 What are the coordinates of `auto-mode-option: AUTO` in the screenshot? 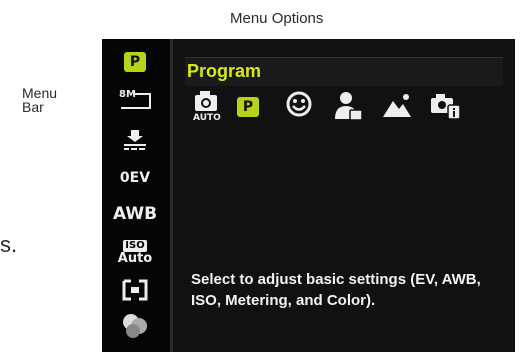 It's located at (208, 108).